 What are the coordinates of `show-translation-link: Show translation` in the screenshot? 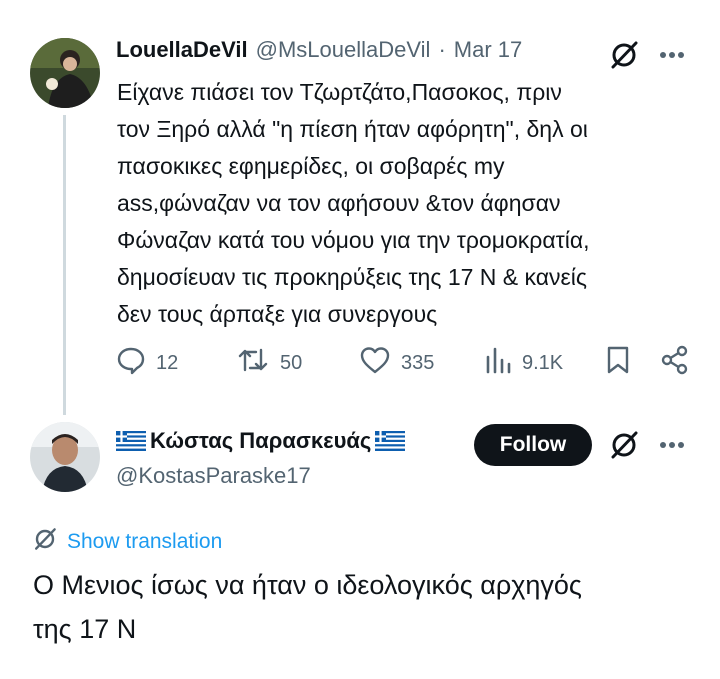 It's located at (127, 542).